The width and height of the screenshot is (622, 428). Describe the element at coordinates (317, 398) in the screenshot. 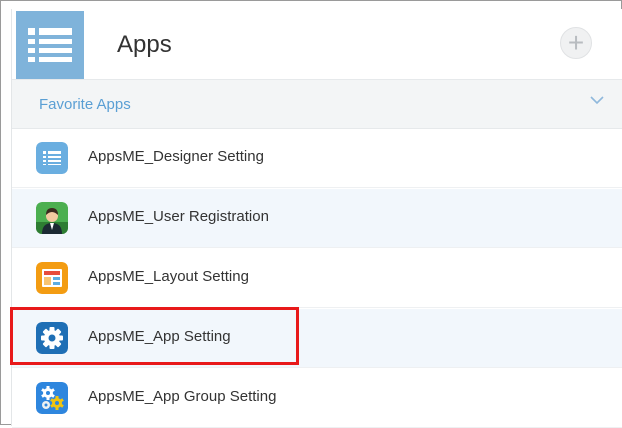

I see `app-item-app-group-setting: AppsME_App Group Setting` at that location.